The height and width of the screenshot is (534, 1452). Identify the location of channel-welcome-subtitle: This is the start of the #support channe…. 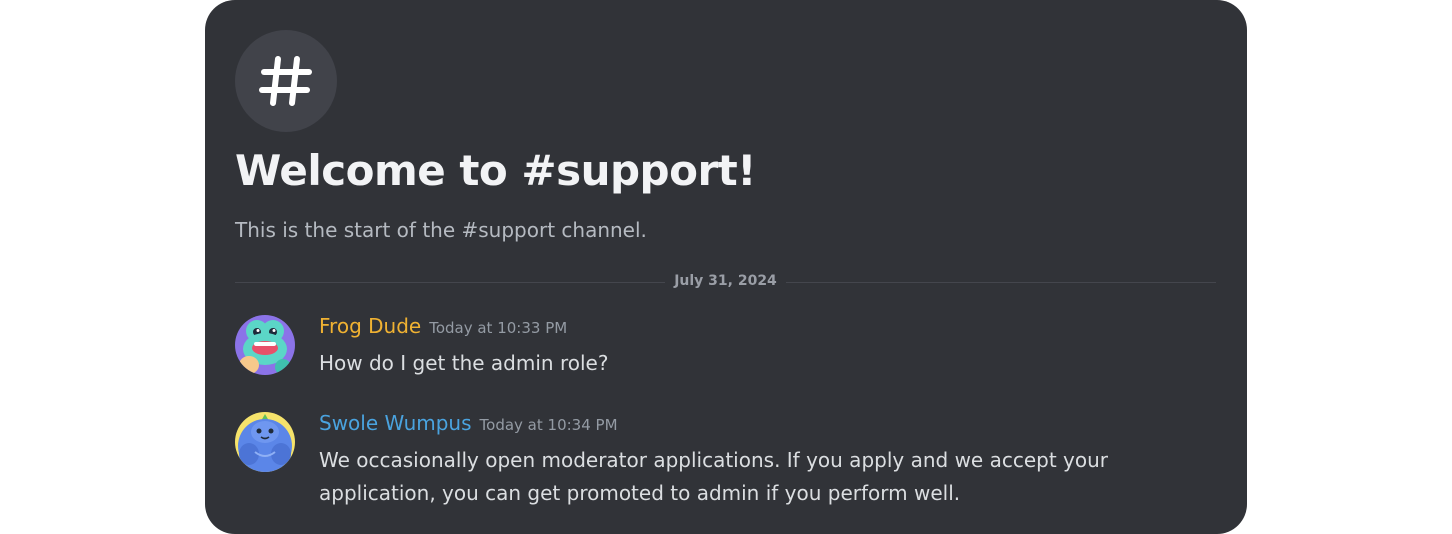
(441, 230).